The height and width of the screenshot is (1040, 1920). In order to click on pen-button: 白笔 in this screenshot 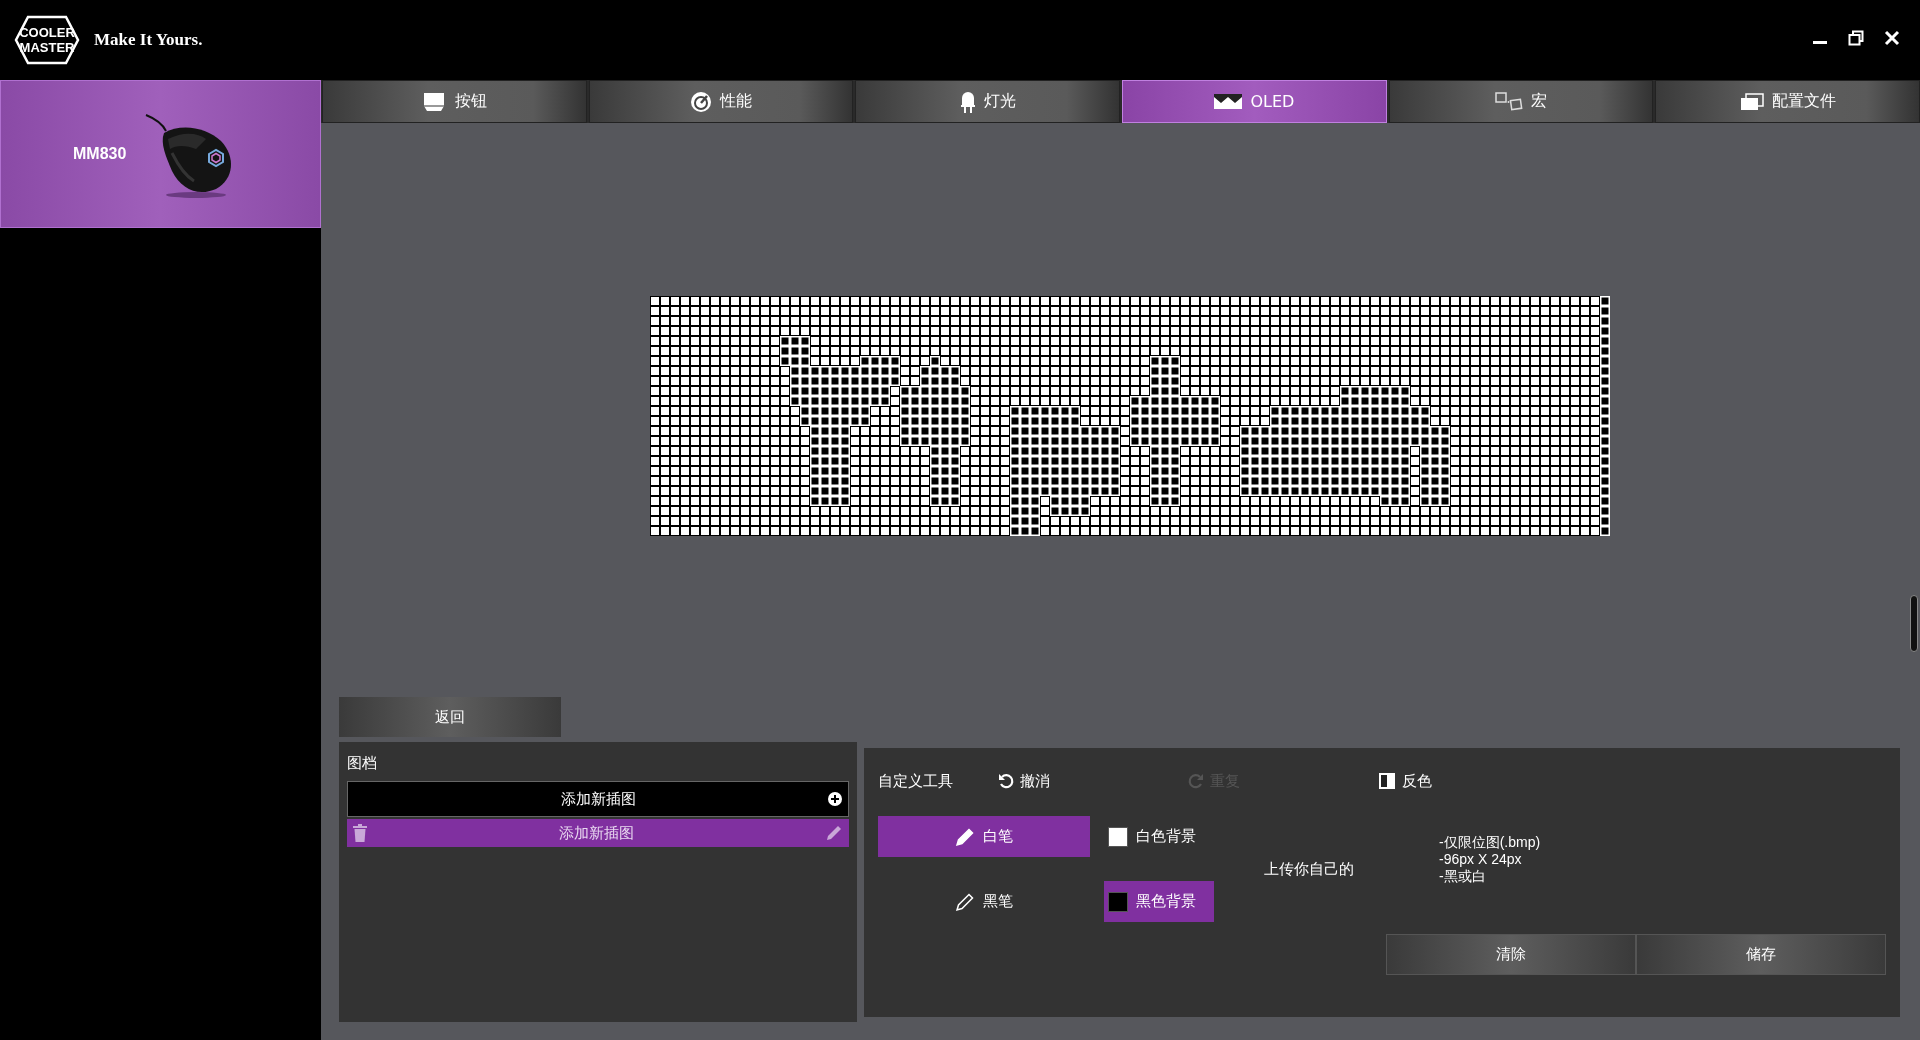, I will do `click(984, 836)`.